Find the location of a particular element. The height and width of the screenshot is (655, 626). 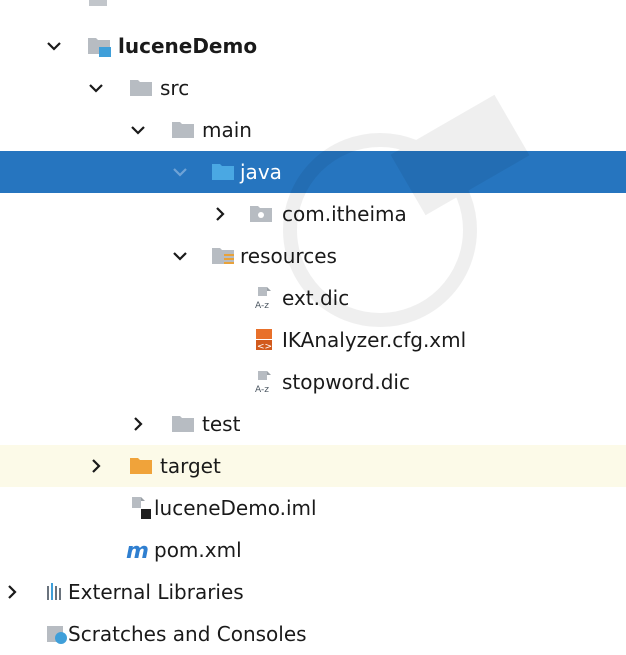

tree-node-test: test is located at coordinates (313, 424).